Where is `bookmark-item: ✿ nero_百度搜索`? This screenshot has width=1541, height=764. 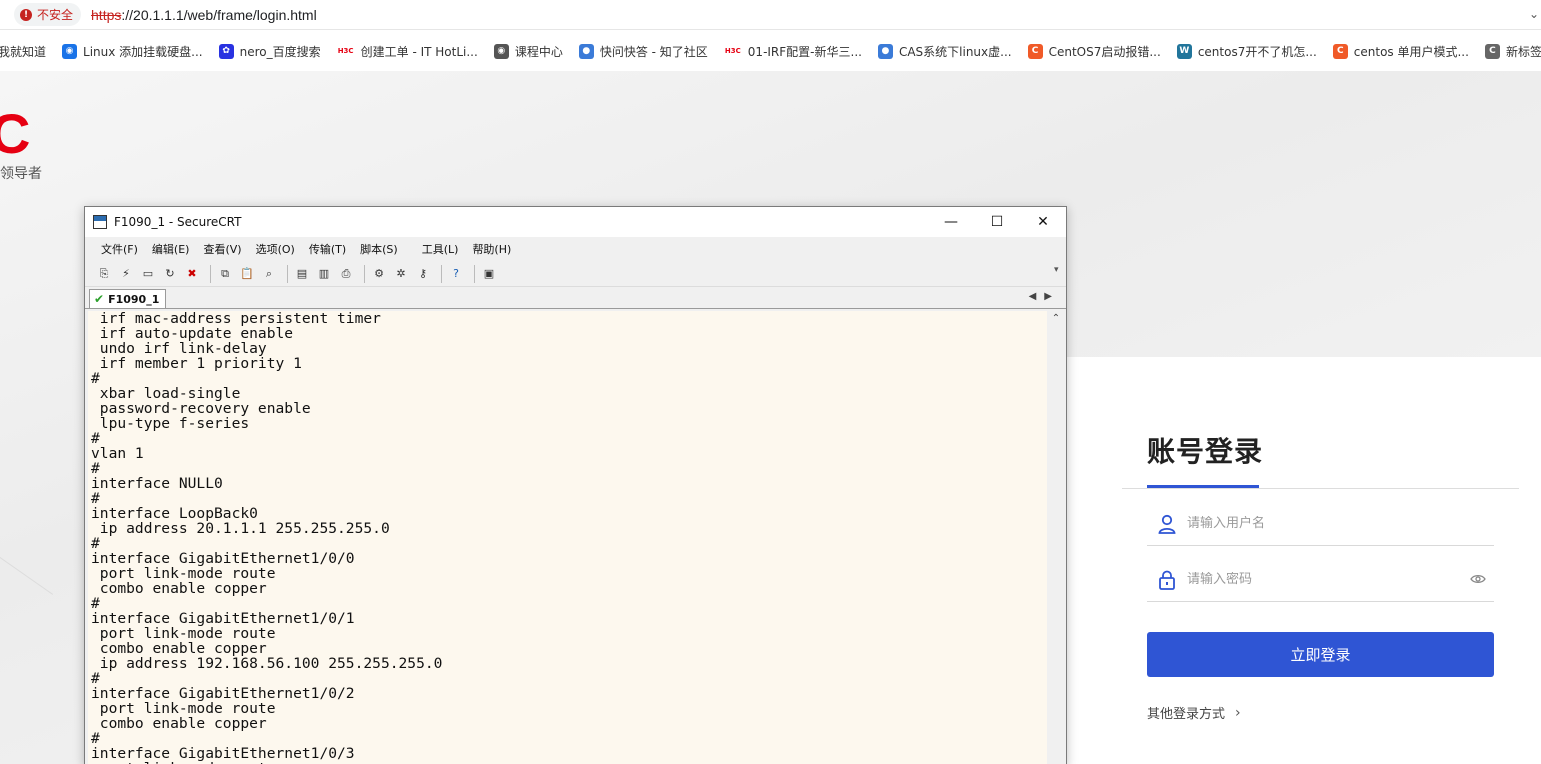 bookmark-item: ✿ nero_百度搜索 is located at coordinates (269, 51).